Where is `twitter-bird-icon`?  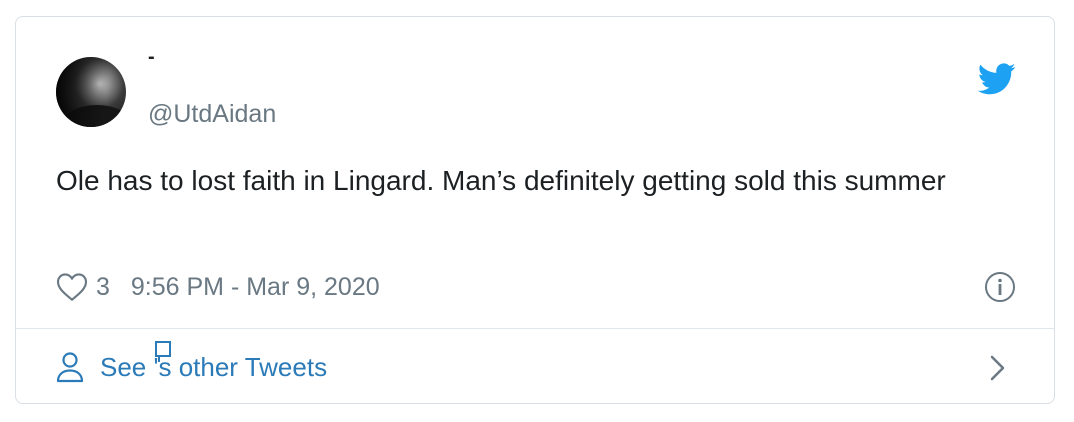
twitter-bird-icon is located at coordinates (997, 79).